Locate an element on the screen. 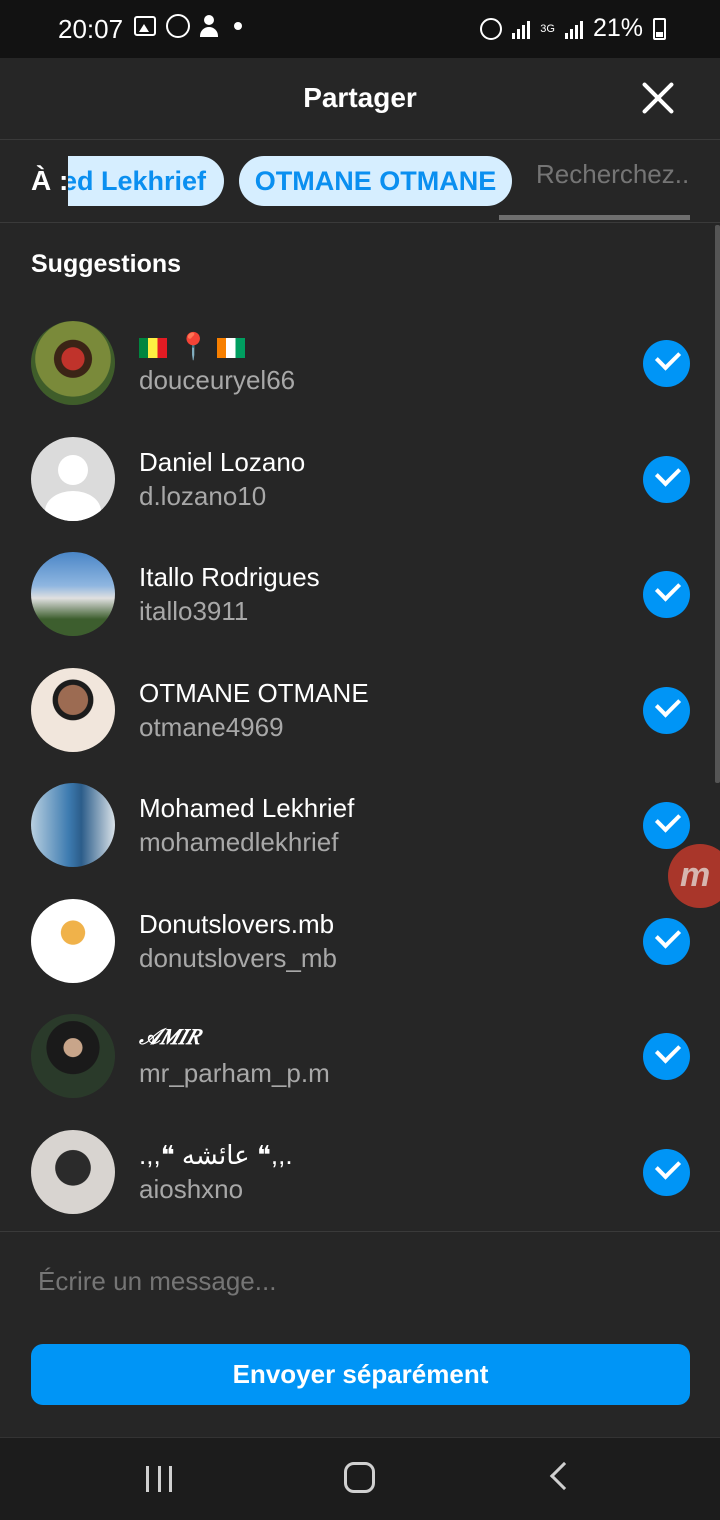 The width and height of the screenshot is (720, 1520). recipients-bar: À : ed Lekhrief OTMANE OTMANE is located at coordinates (360, 182).